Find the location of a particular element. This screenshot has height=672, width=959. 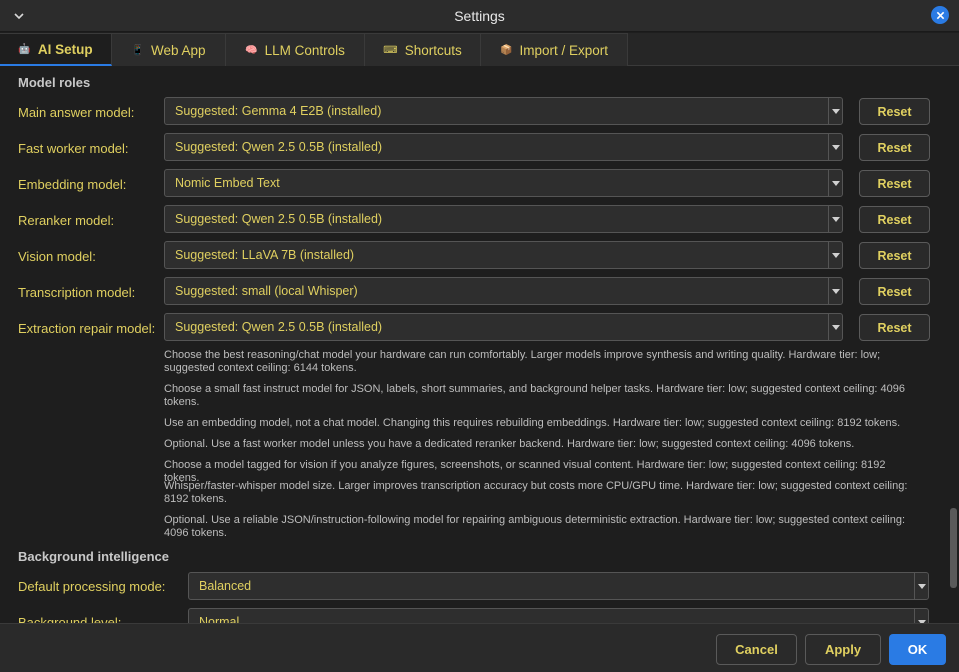

tab-shortcuts: ⌨ Shortcuts is located at coordinates (423, 49).